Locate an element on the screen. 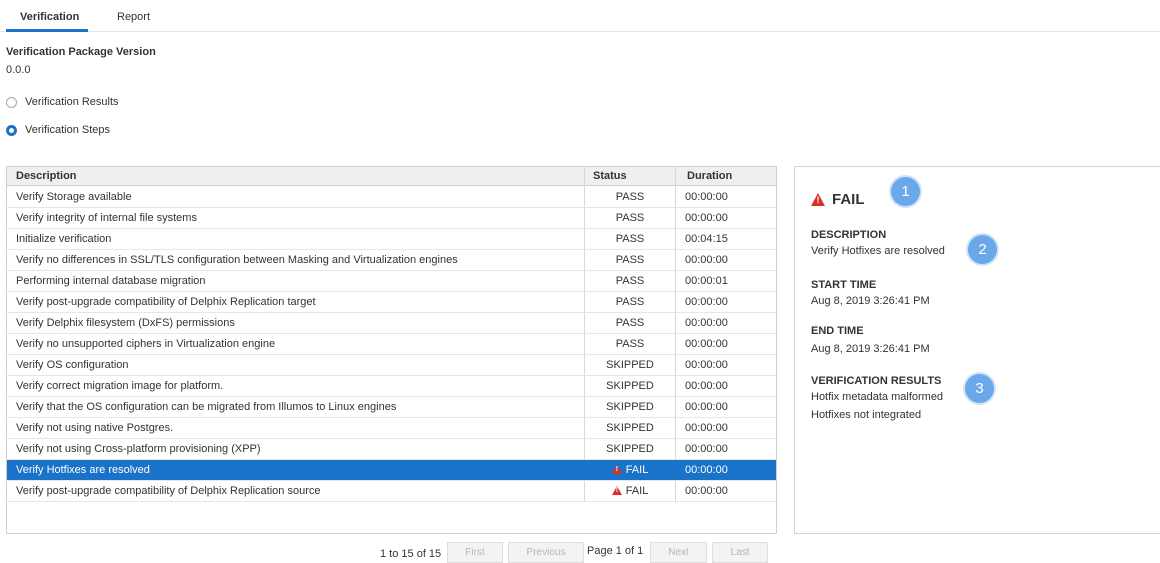 The height and width of the screenshot is (563, 1160). table-row: Verify Hotfixes are resolved FAIL 00:00:00 is located at coordinates (391, 470).